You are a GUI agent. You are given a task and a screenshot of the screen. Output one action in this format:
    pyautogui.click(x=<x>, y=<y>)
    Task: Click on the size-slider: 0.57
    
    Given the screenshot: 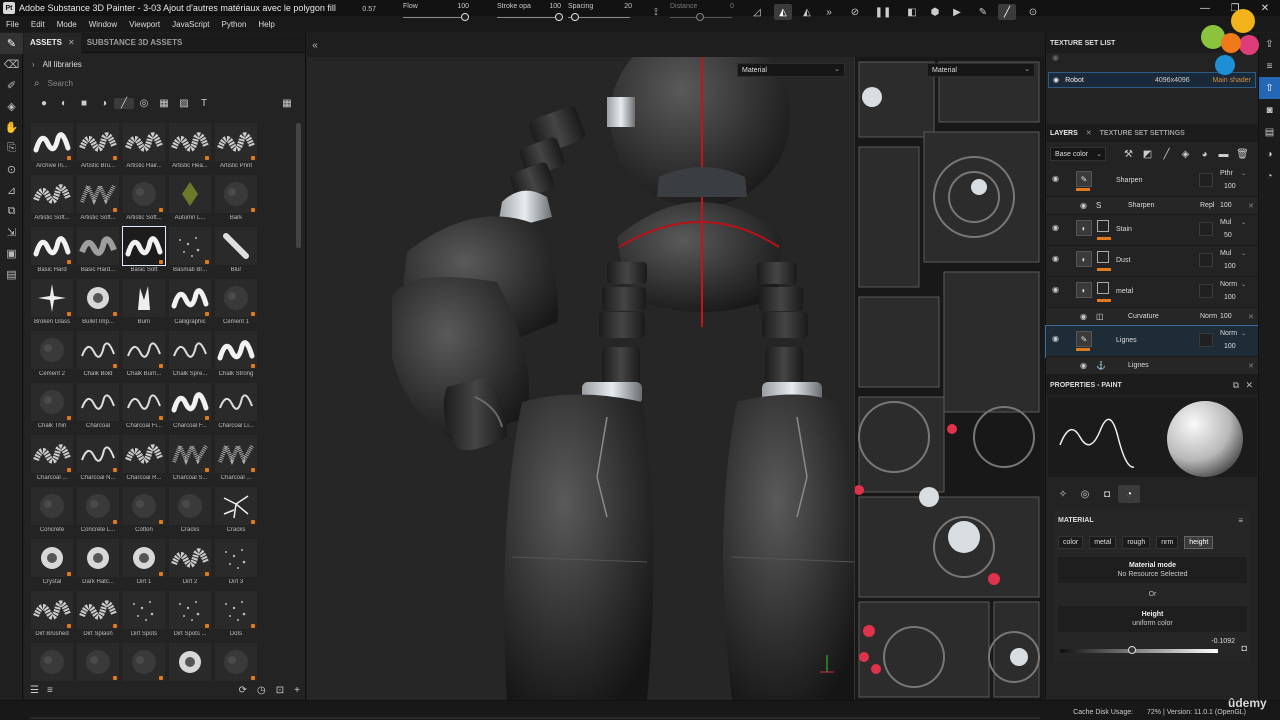 What is the action you would take?
    pyautogui.click(x=360, y=12)
    